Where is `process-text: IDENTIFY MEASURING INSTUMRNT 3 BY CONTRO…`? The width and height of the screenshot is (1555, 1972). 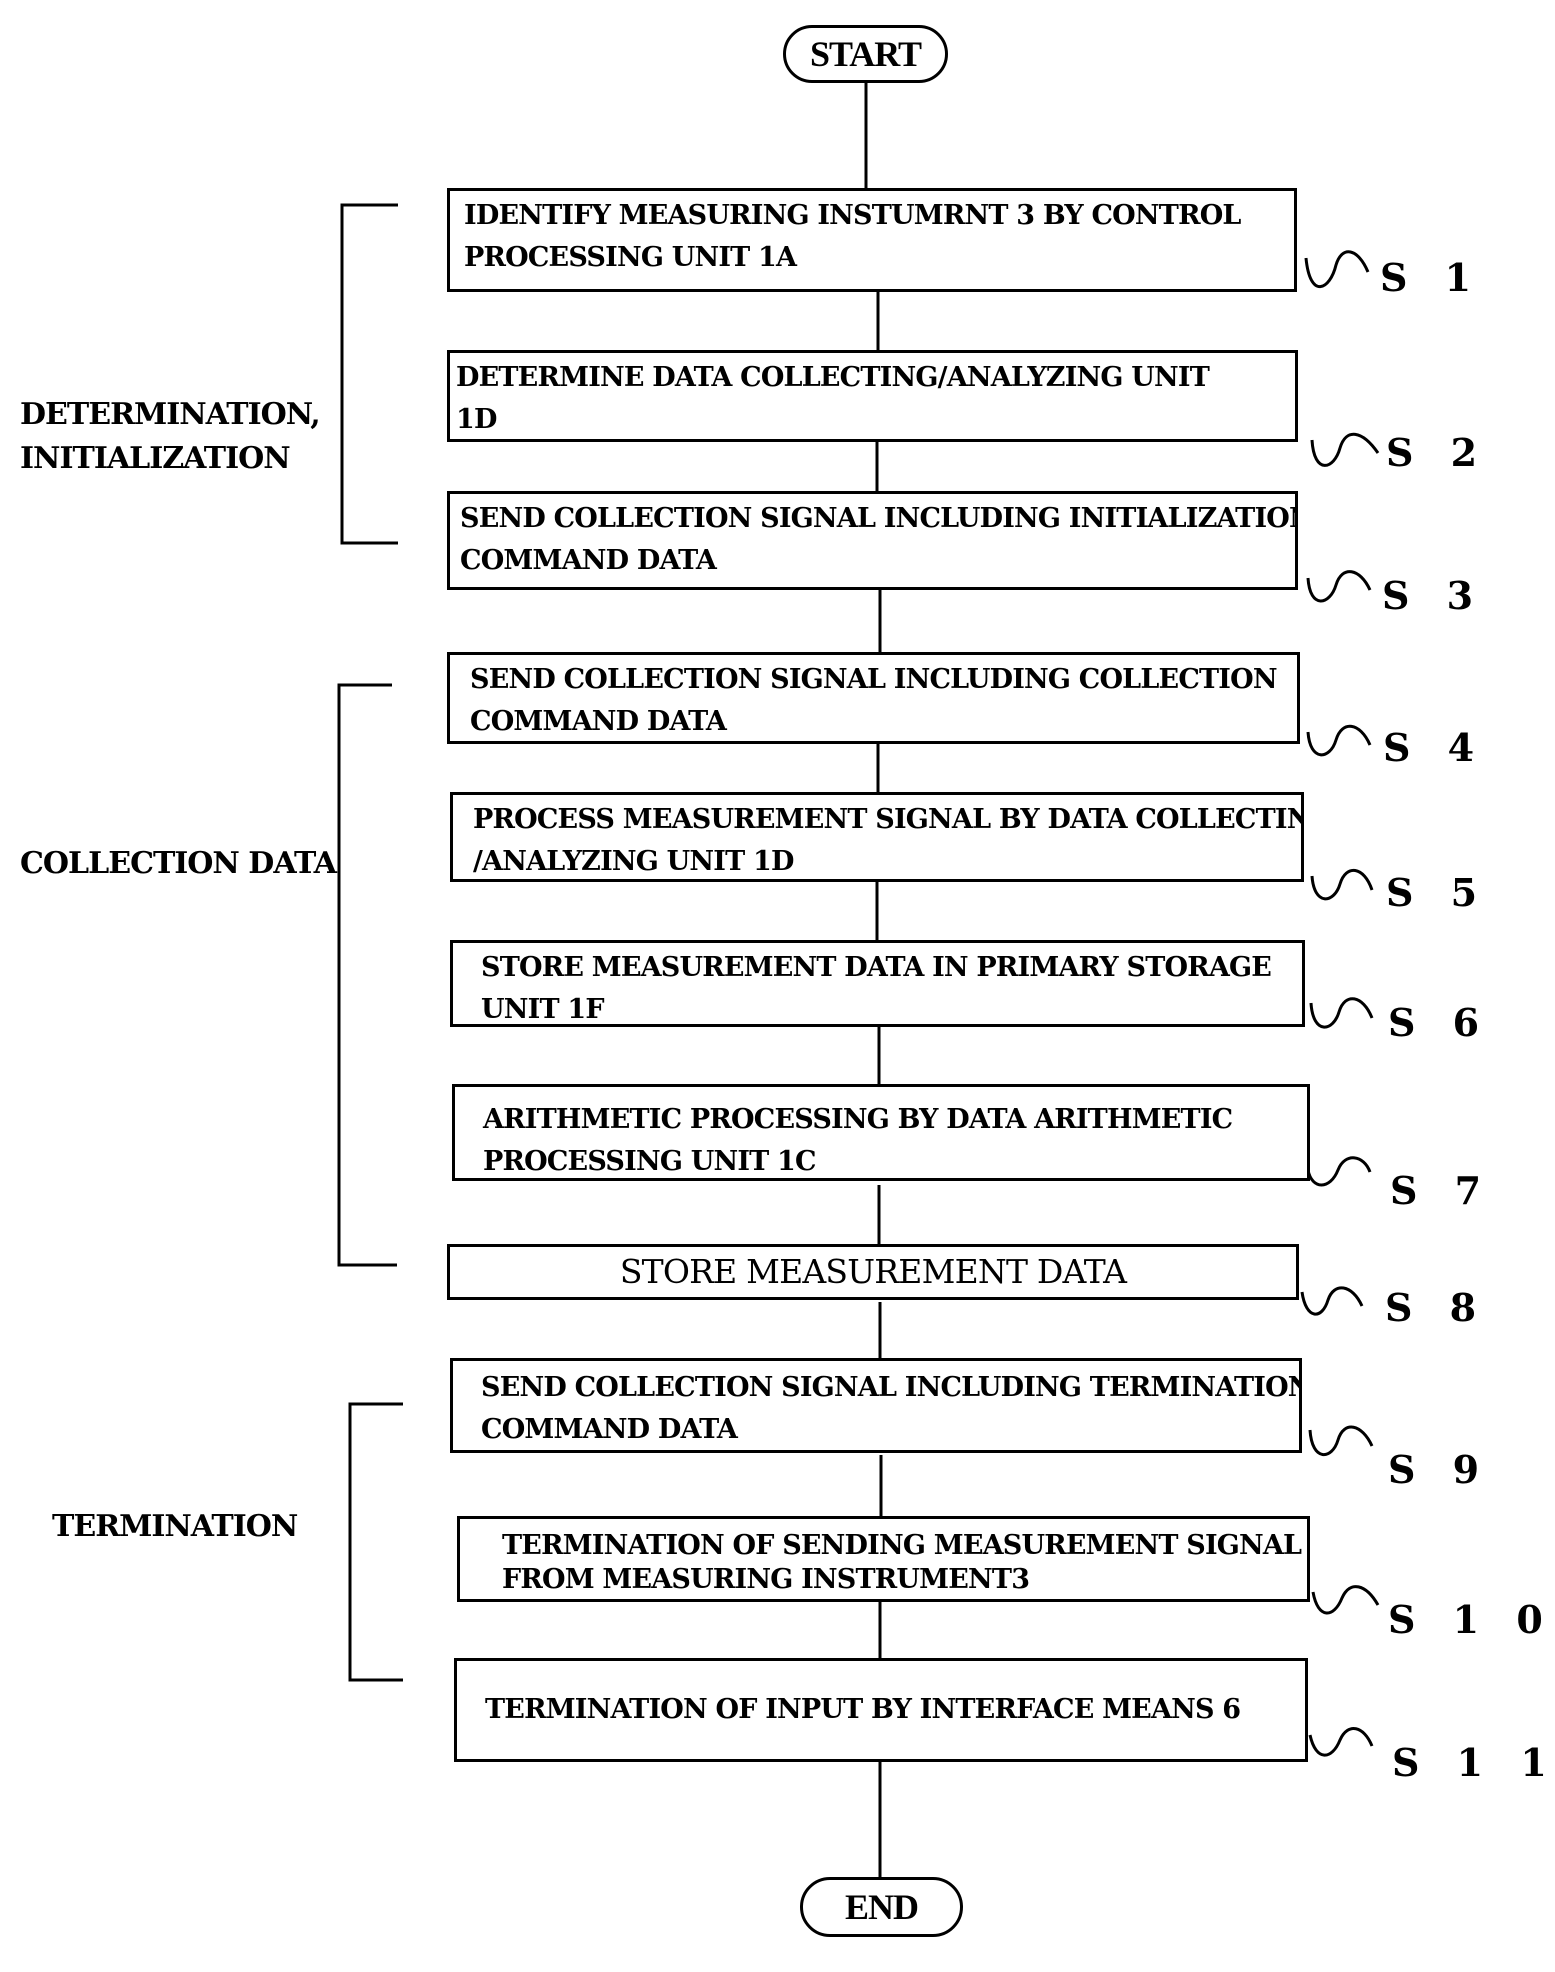
process-text: IDENTIFY MEASURING INSTUMRNT 3 BY CONTRO… is located at coordinates (852, 215).